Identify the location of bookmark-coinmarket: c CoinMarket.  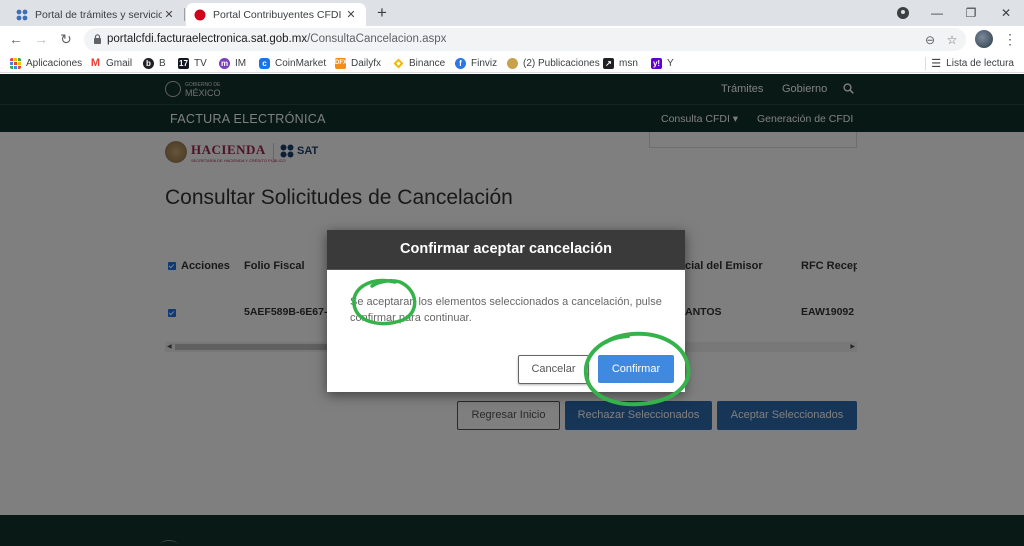
(292, 63).